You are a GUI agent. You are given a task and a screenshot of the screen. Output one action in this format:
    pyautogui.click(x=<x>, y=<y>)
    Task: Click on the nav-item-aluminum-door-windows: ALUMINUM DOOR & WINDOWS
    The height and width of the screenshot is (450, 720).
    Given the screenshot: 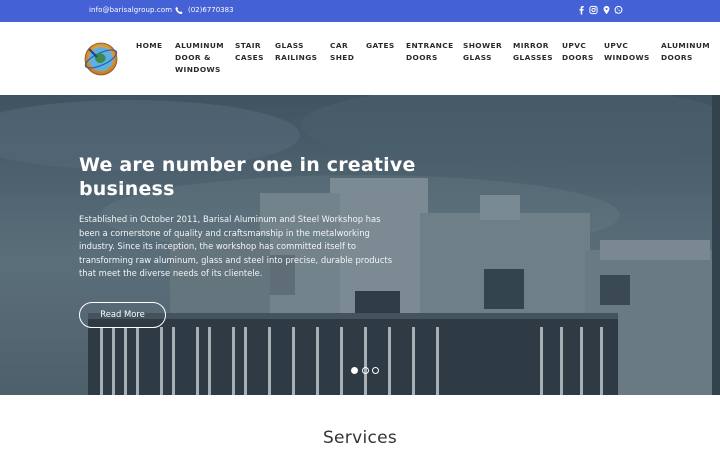 What is the action you would take?
    pyautogui.click(x=199, y=58)
    